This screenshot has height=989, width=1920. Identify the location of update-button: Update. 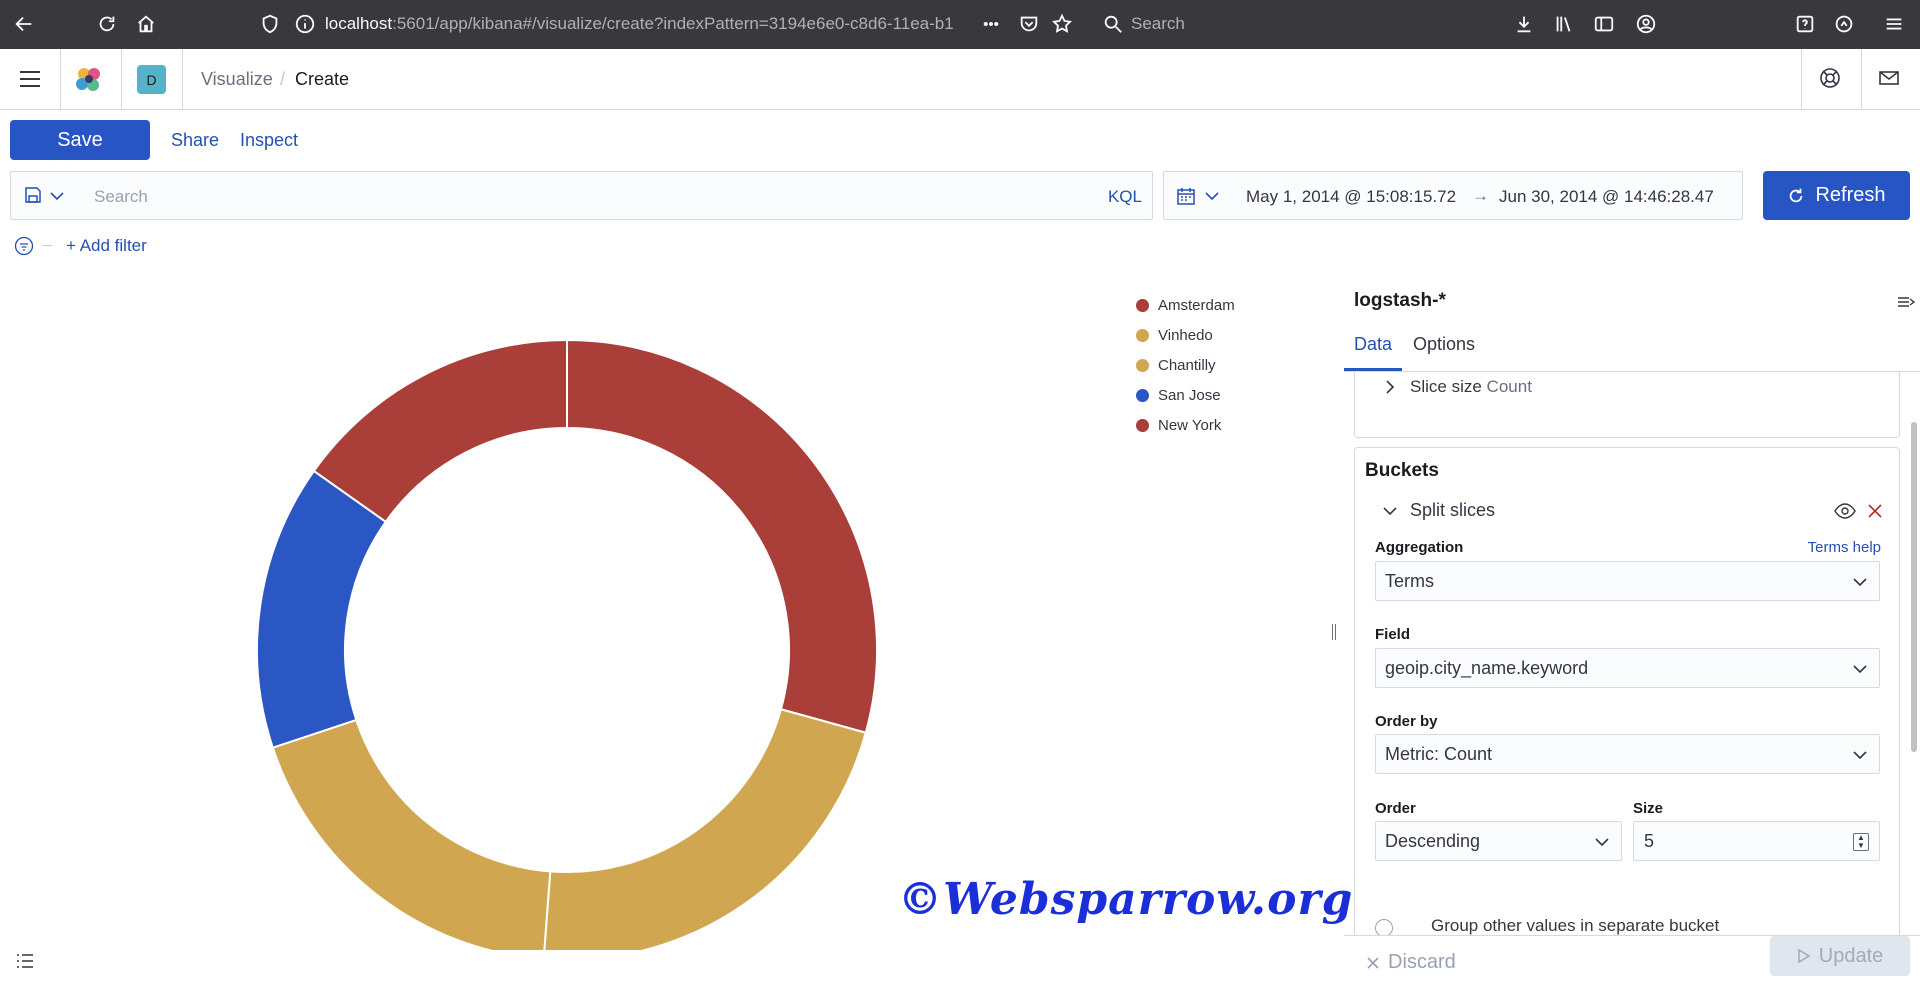
(1840, 956).